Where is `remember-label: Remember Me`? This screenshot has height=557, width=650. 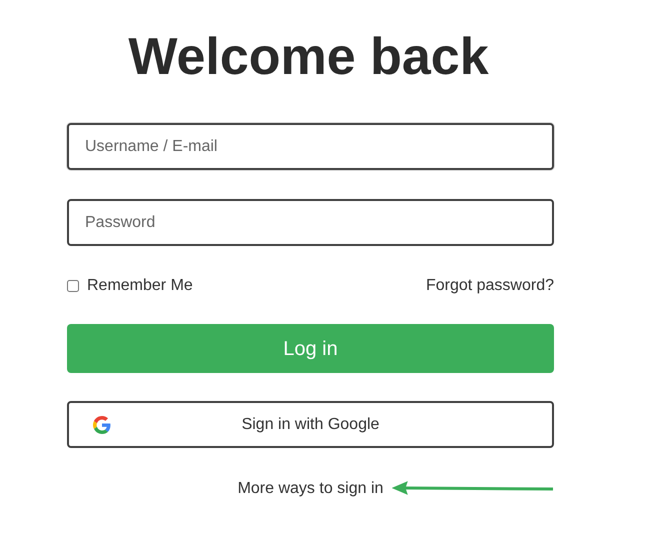 remember-label: Remember Me is located at coordinates (140, 286).